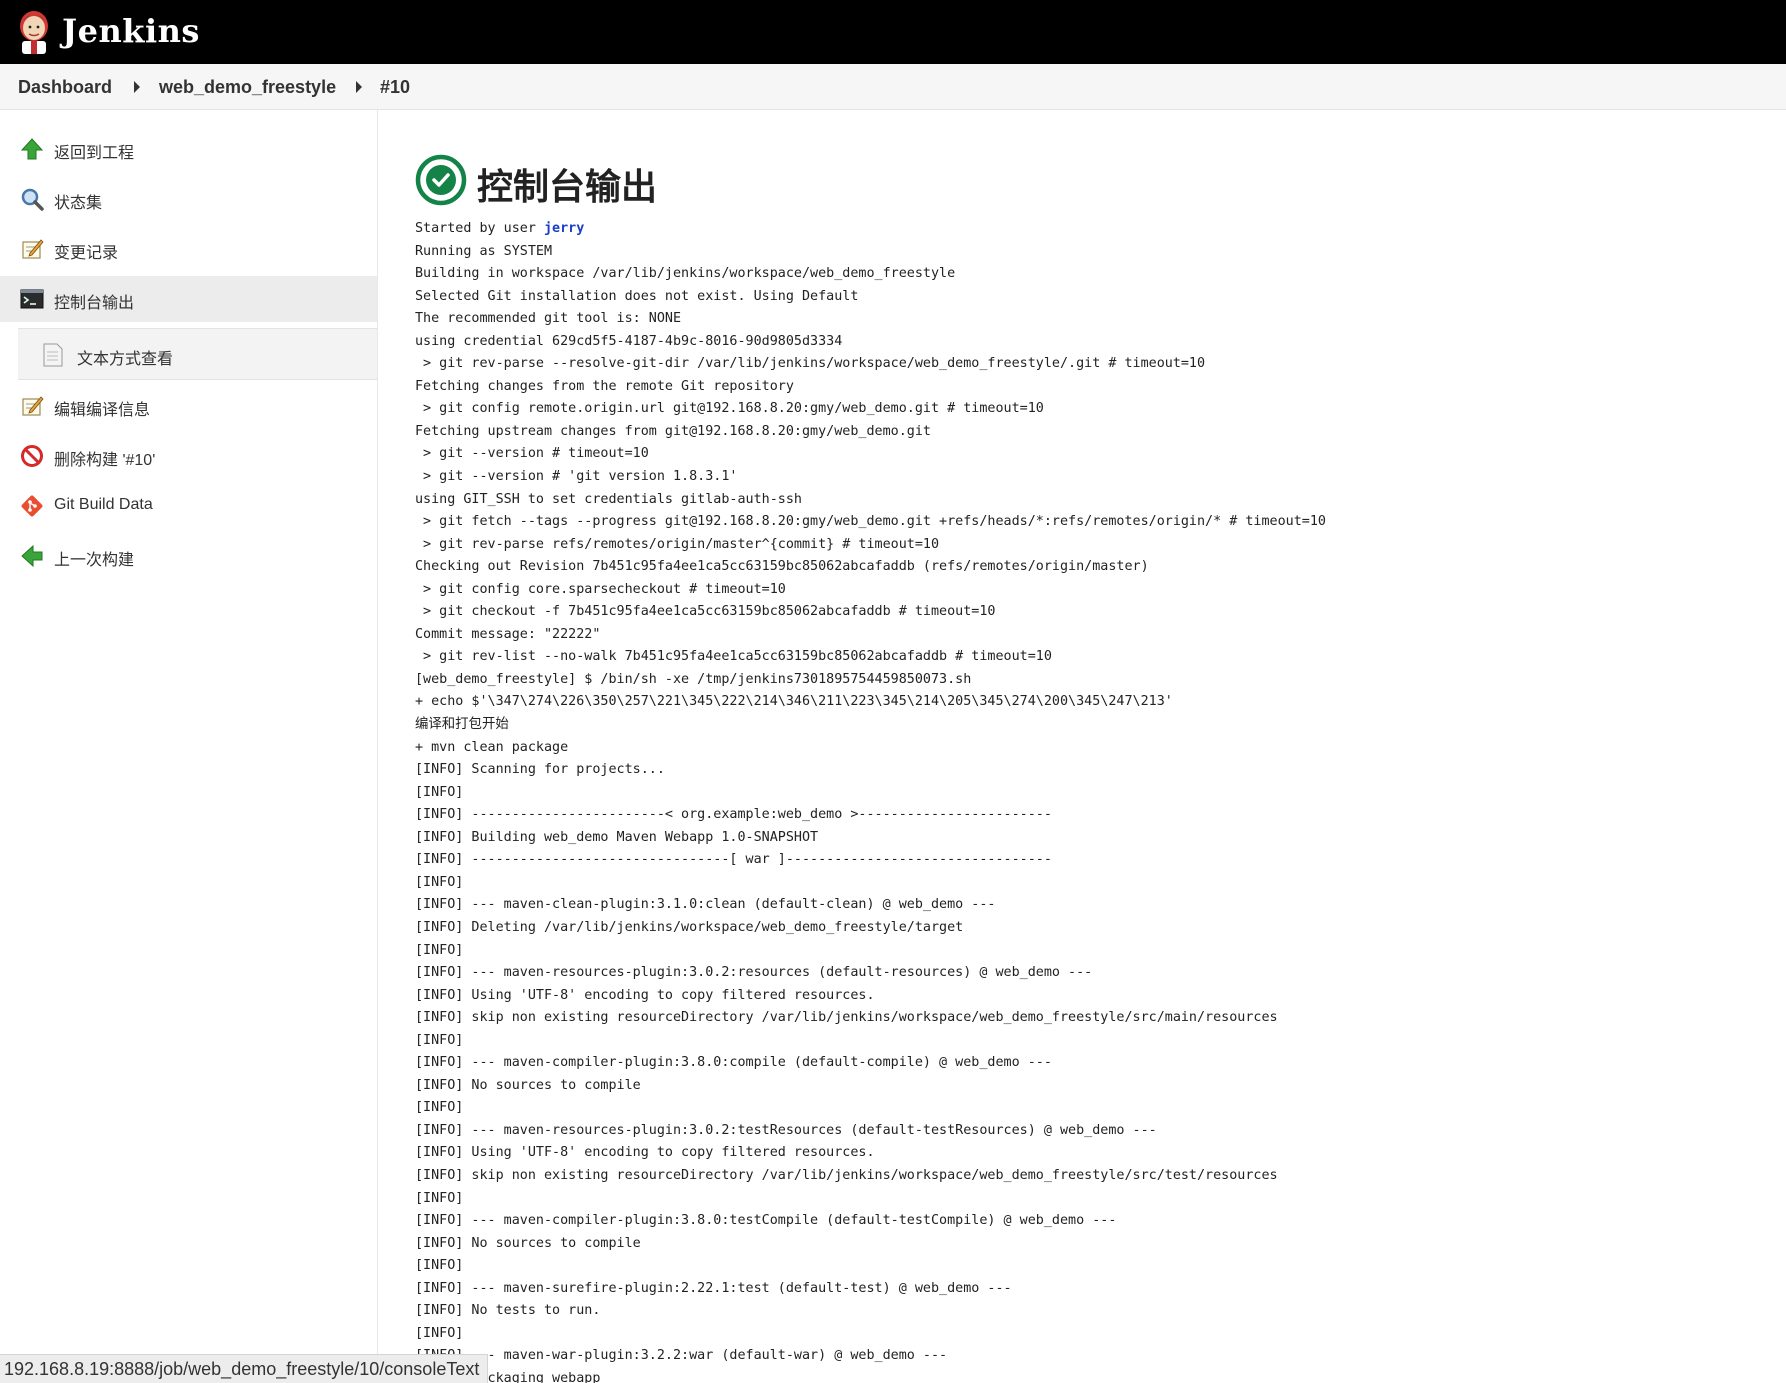  I want to click on breadcrumb-build: #10, so click(395, 87).